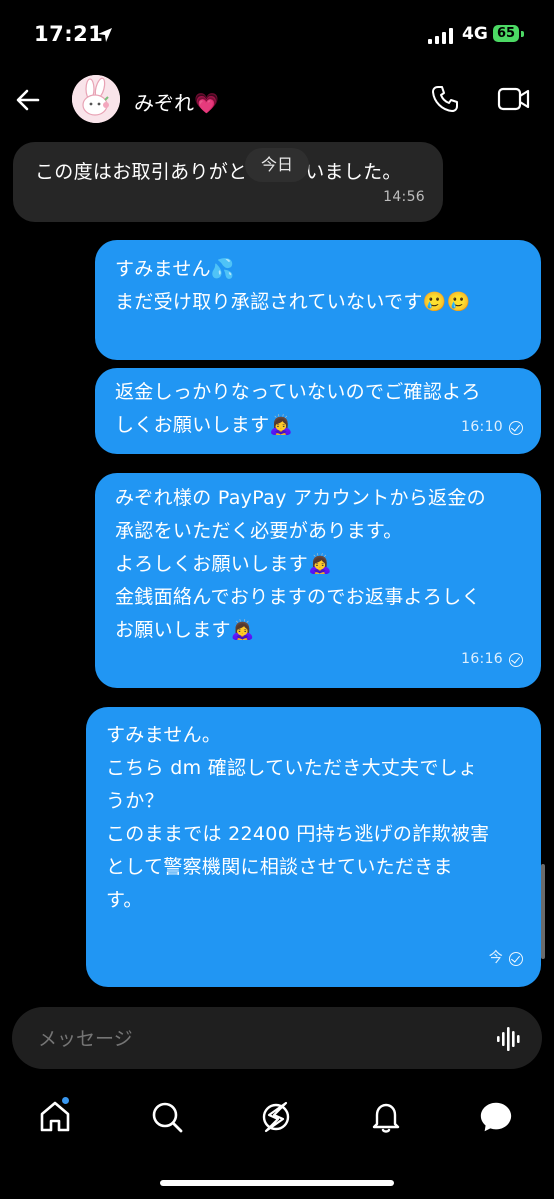  Describe the element at coordinates (506, 33) in the screenshot. I see `battery-level: 65` at that location.